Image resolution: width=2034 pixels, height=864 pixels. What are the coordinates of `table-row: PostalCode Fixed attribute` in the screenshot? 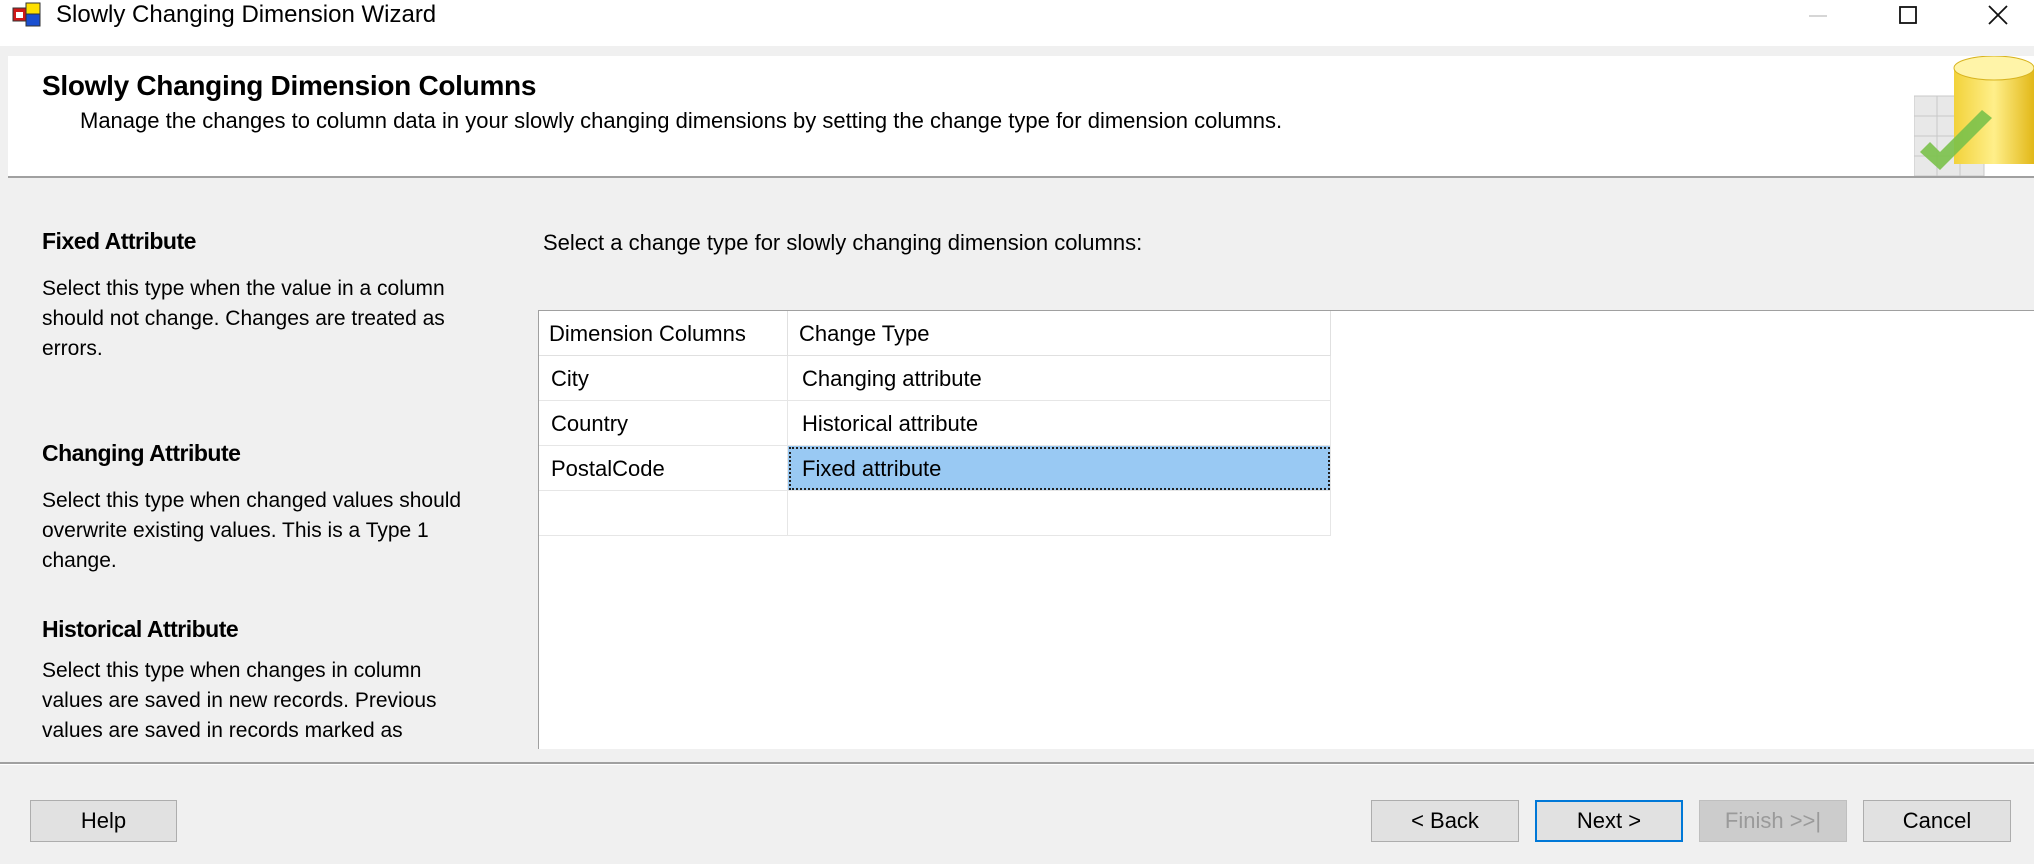 It's located at (935, 468).